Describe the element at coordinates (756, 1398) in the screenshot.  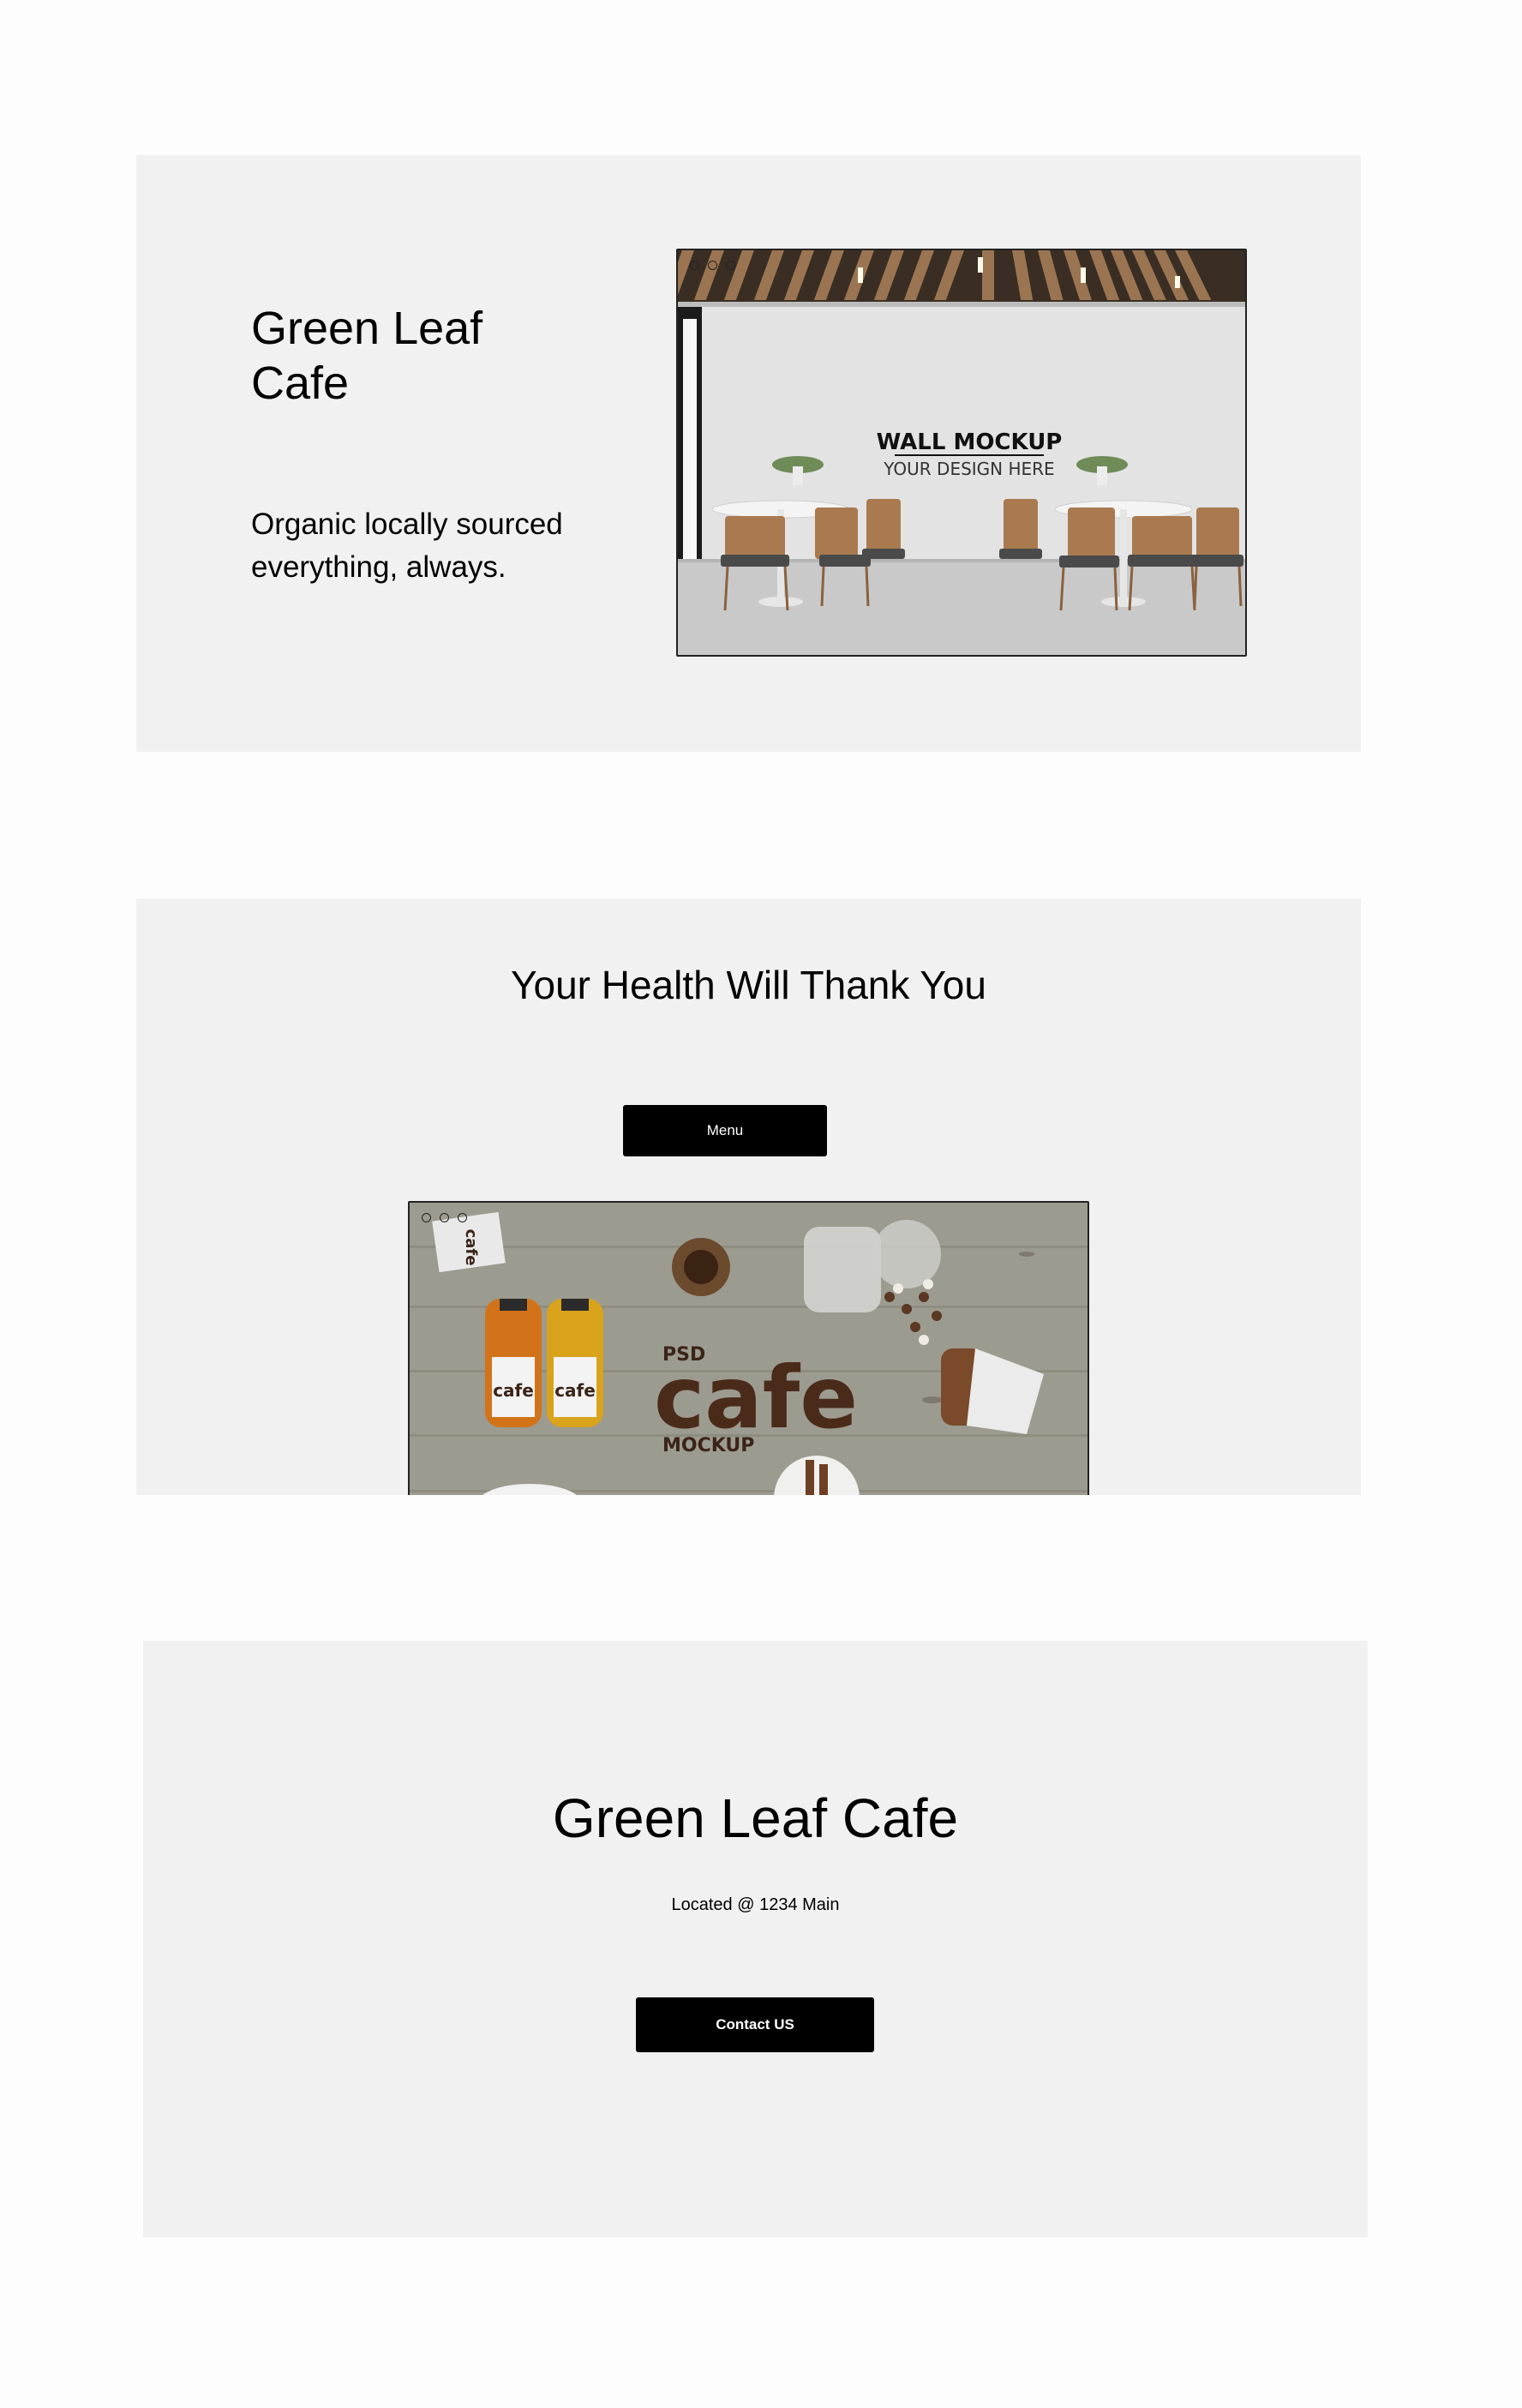
I see `logo-cafe: cafe` at that location.